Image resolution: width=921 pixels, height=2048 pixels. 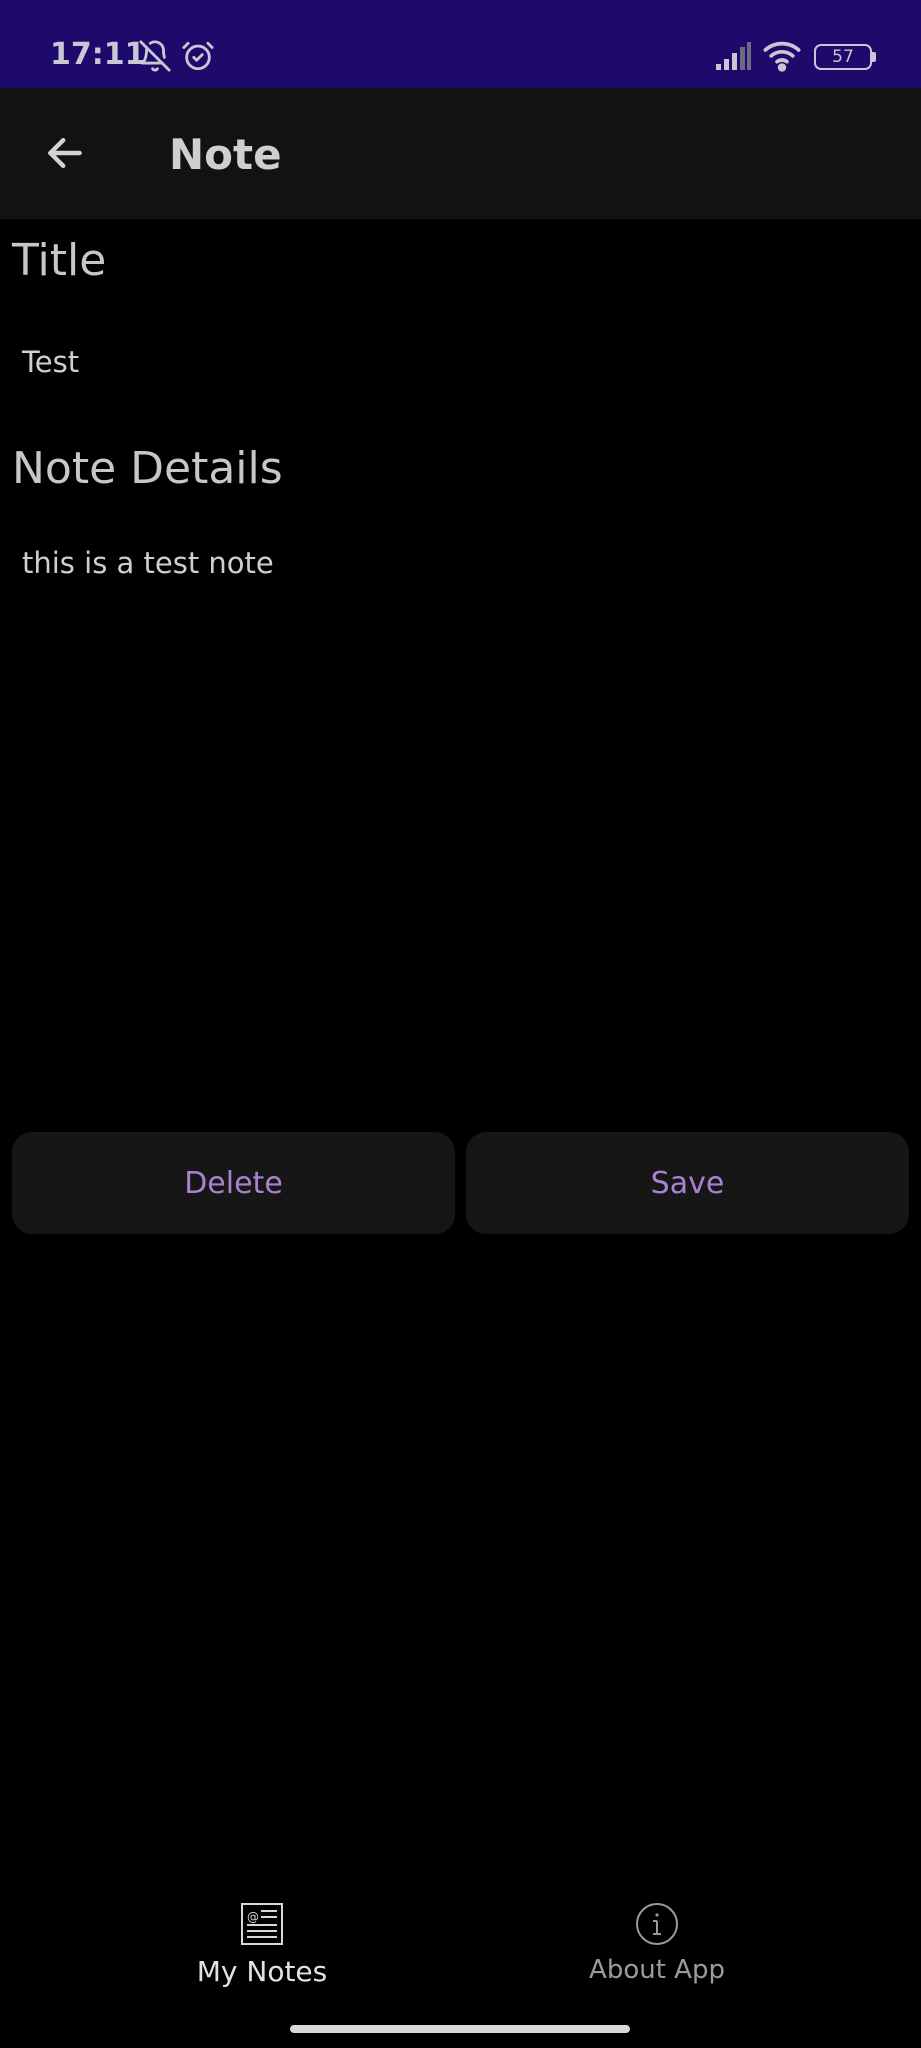 I want to click on app-bar: Note, so click(x=460, y=153).